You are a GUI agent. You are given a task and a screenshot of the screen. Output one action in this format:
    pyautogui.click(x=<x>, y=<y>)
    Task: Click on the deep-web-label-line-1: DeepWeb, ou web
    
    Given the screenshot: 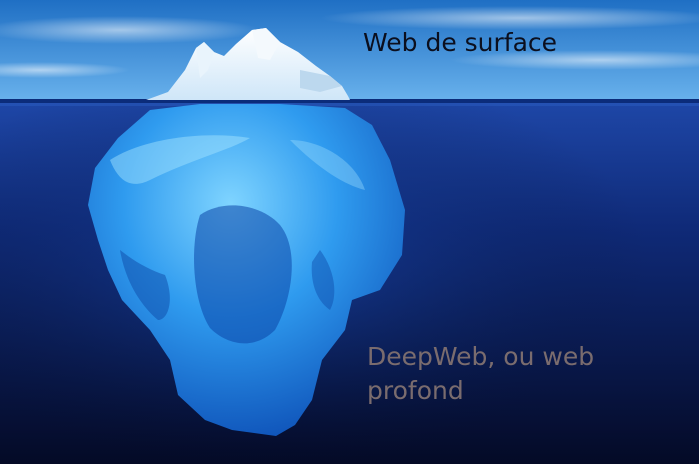 What is the action you would take?
    pyautogui.click(x=481, y=356)
    